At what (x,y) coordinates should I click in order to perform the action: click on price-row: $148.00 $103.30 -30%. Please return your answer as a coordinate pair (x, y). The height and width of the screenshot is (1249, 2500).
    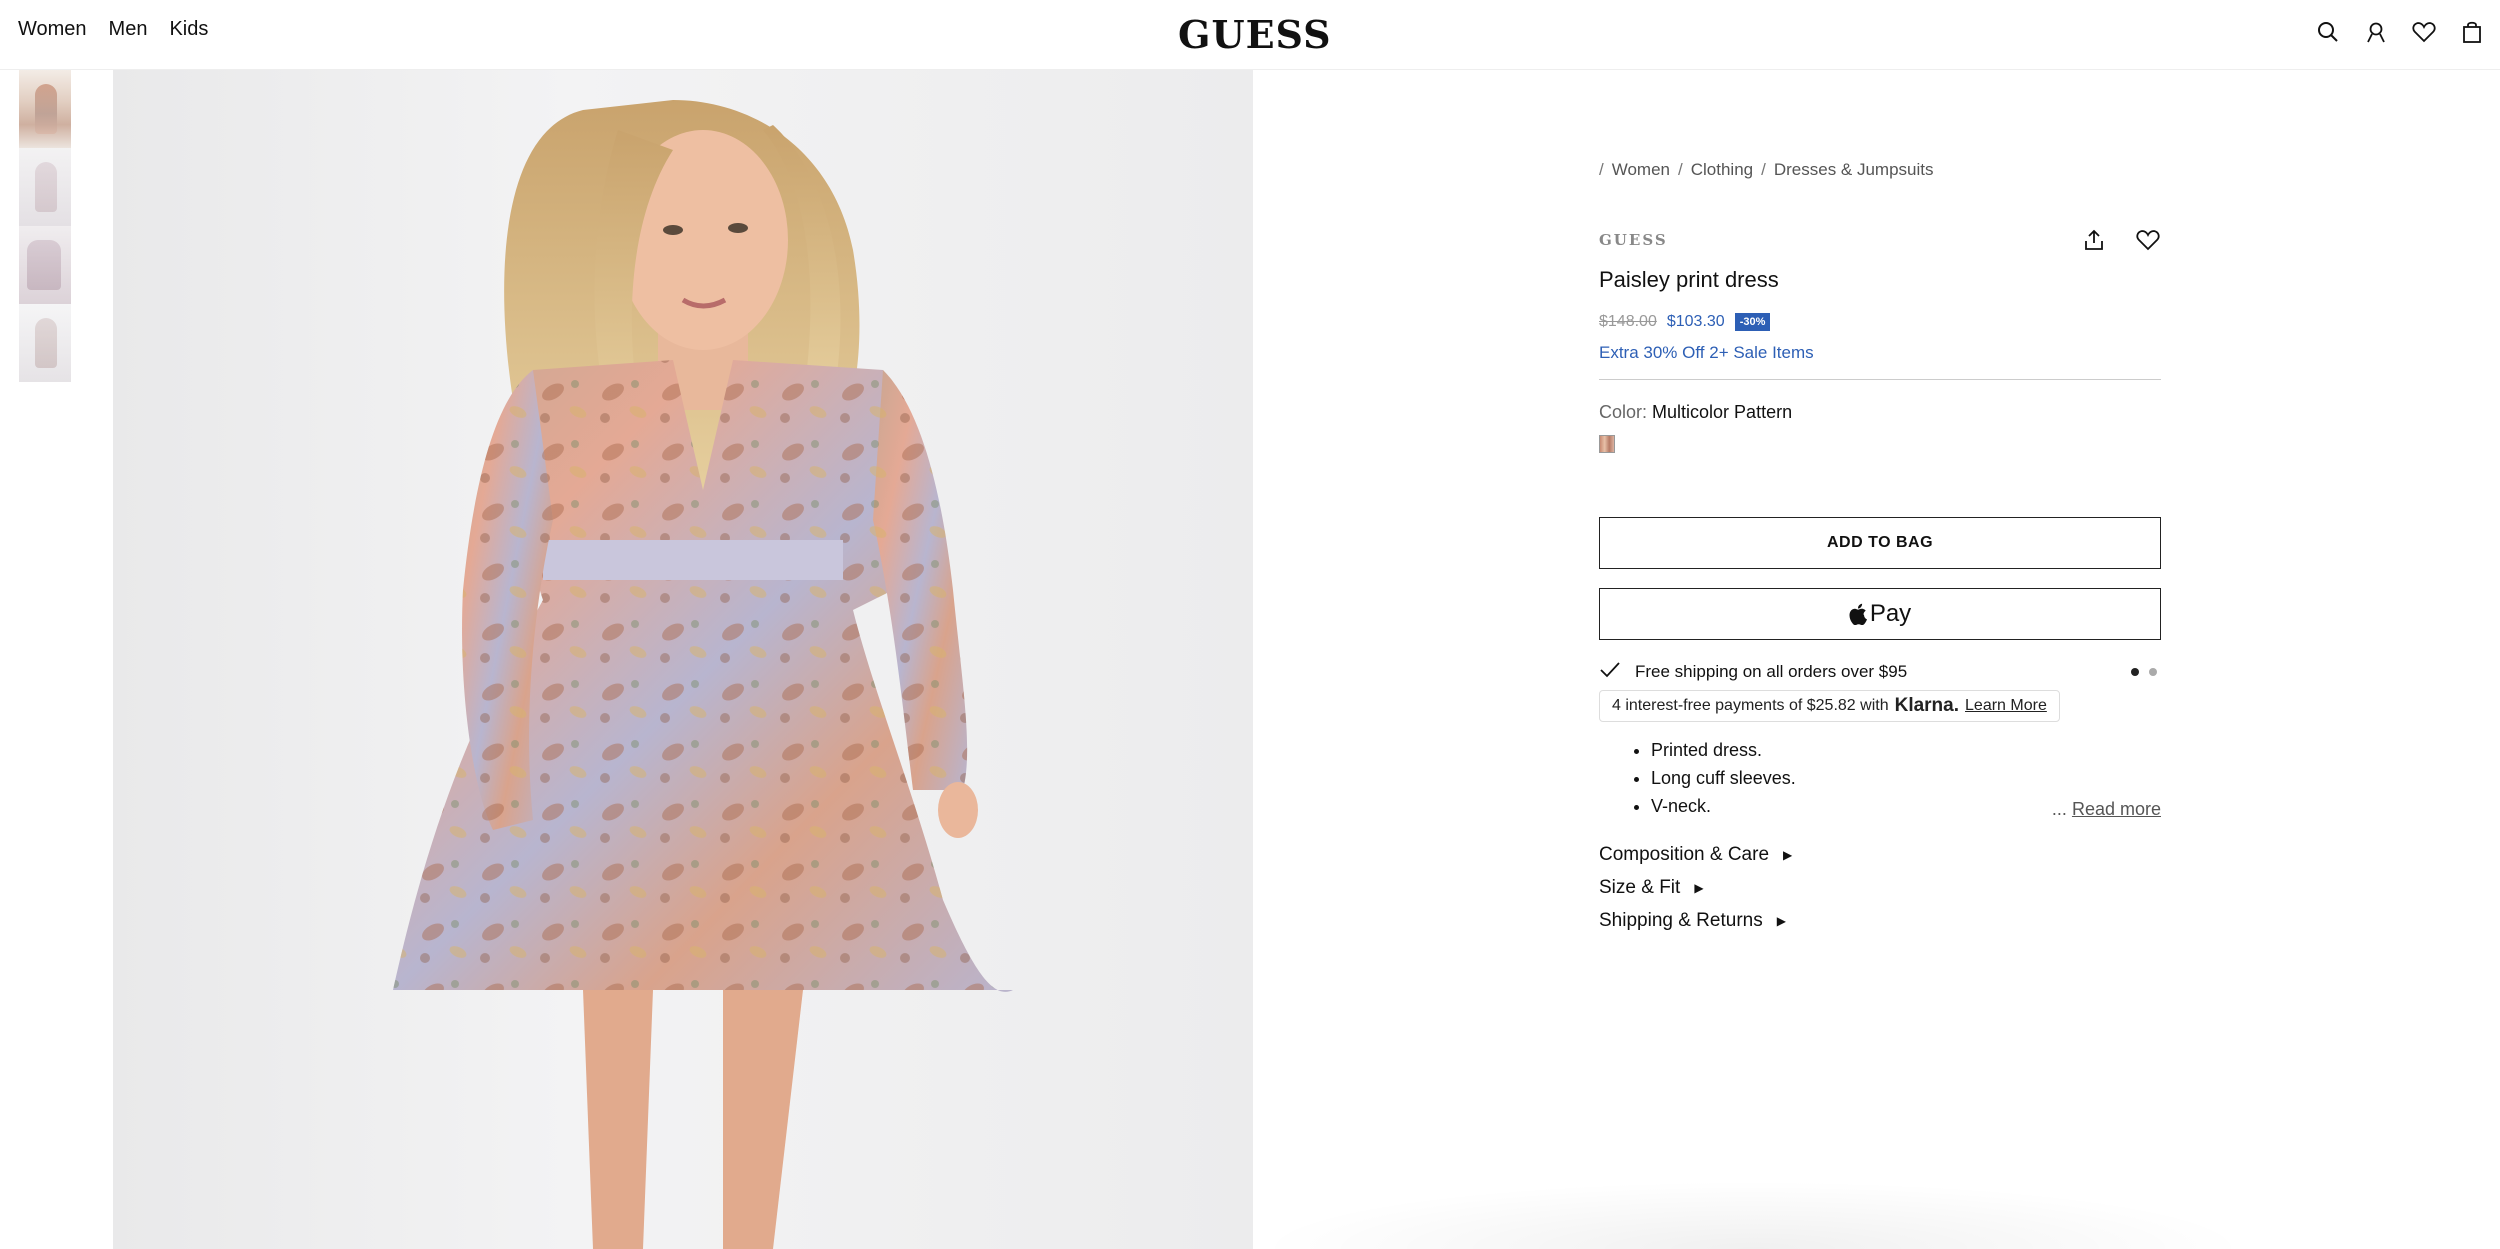
    Looking at the image, I should click on (1880, 322).